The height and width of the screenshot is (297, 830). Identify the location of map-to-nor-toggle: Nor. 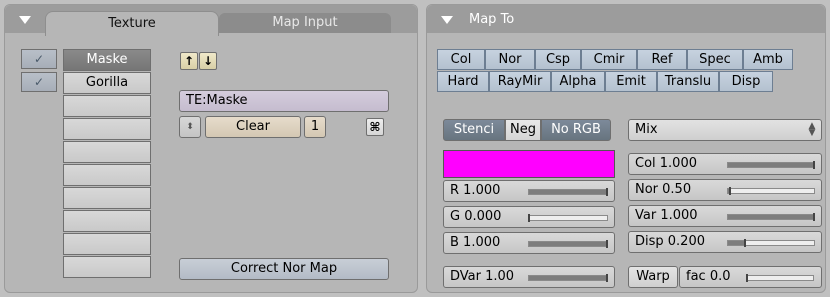
(510, 59).